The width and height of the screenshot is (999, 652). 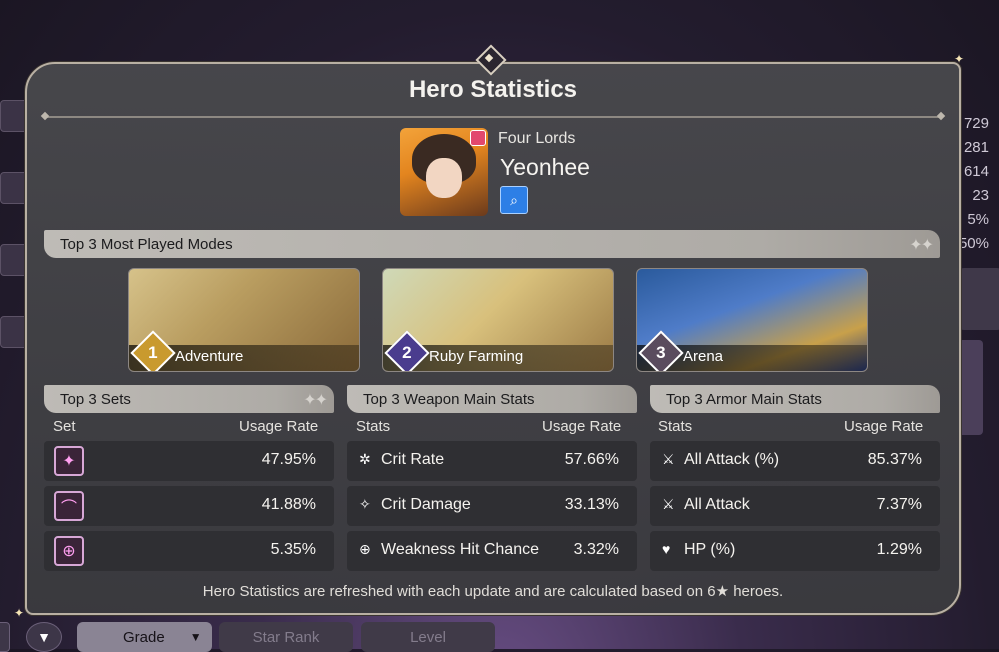 I want to click on filter-icon: ▼, so click(x=44, y=637).